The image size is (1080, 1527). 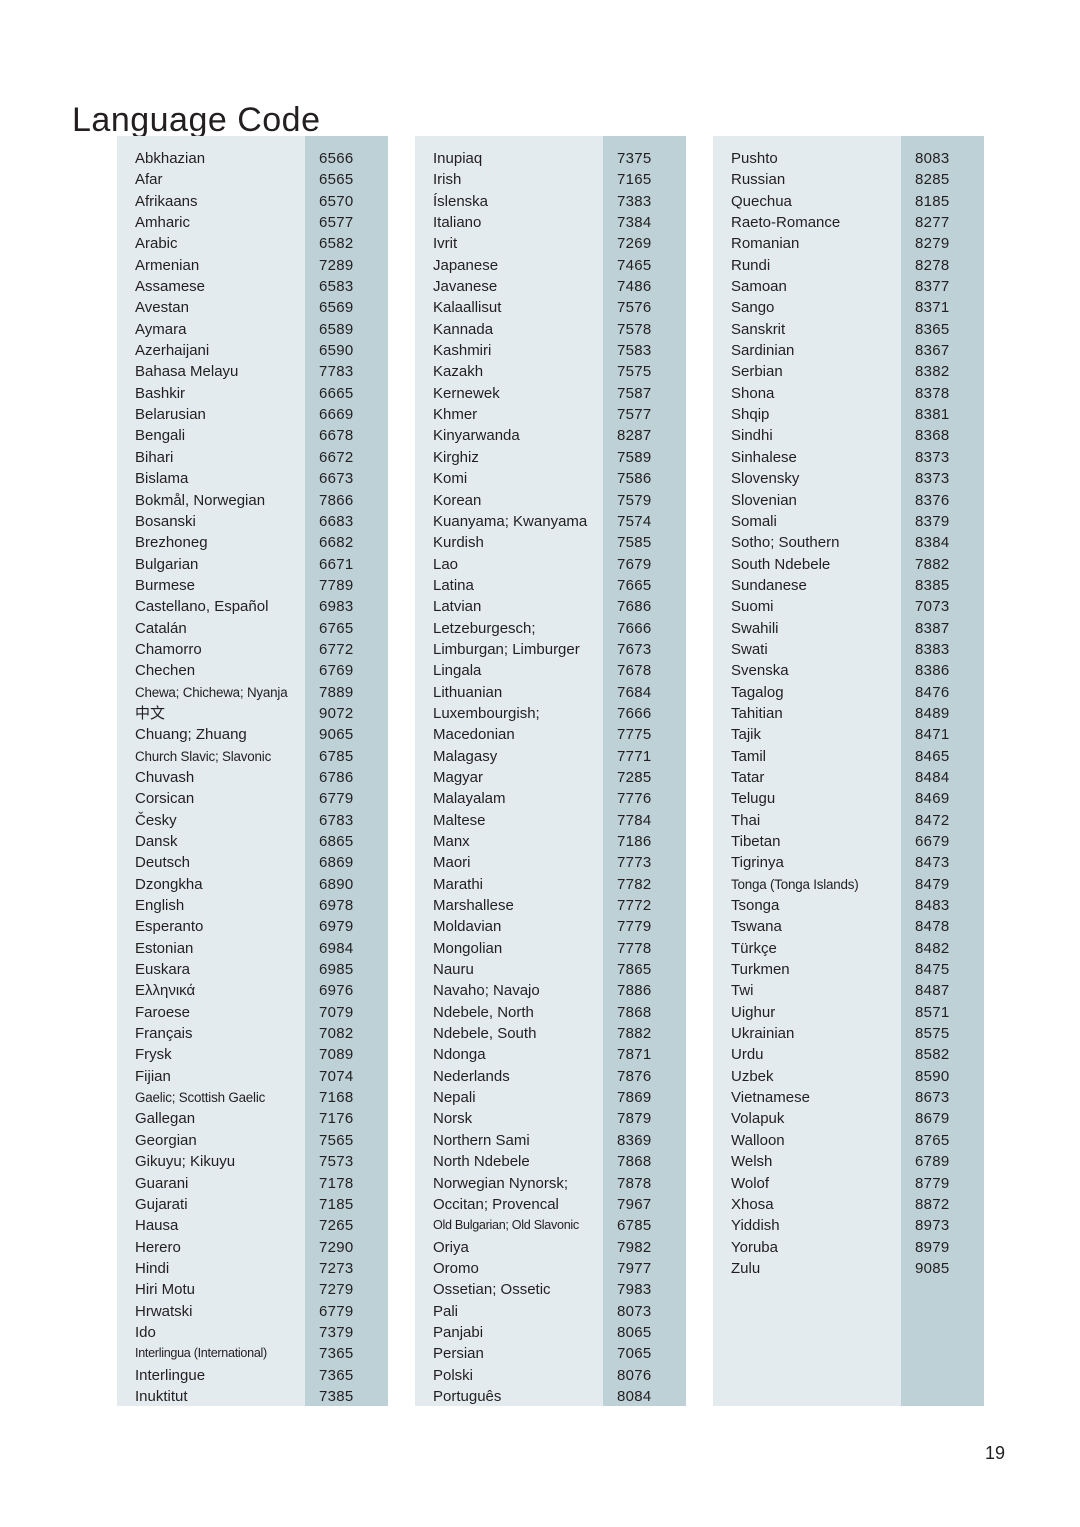 I want to click on language-name: Lingala, so click(x=457, y=671).